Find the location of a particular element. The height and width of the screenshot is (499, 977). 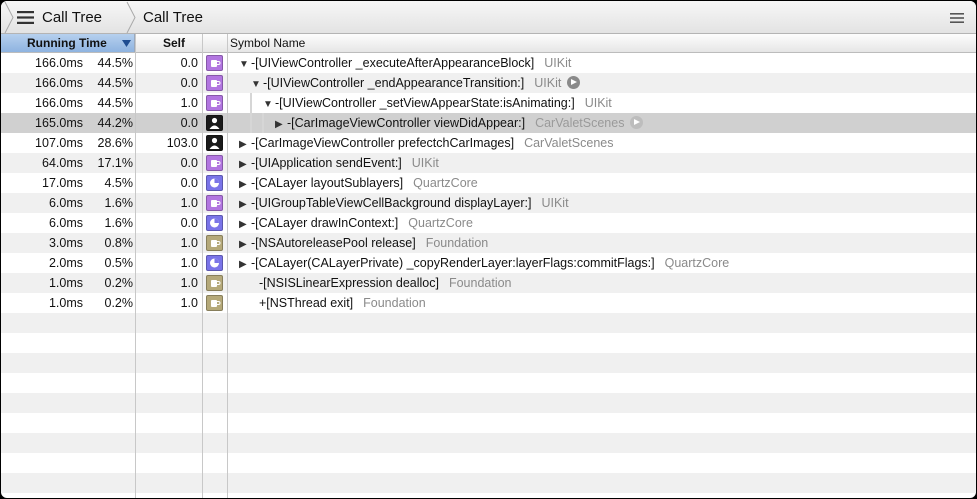

symbol-name: -[NSISLinearExpression dealloc] is located at coordinates (349, 283).